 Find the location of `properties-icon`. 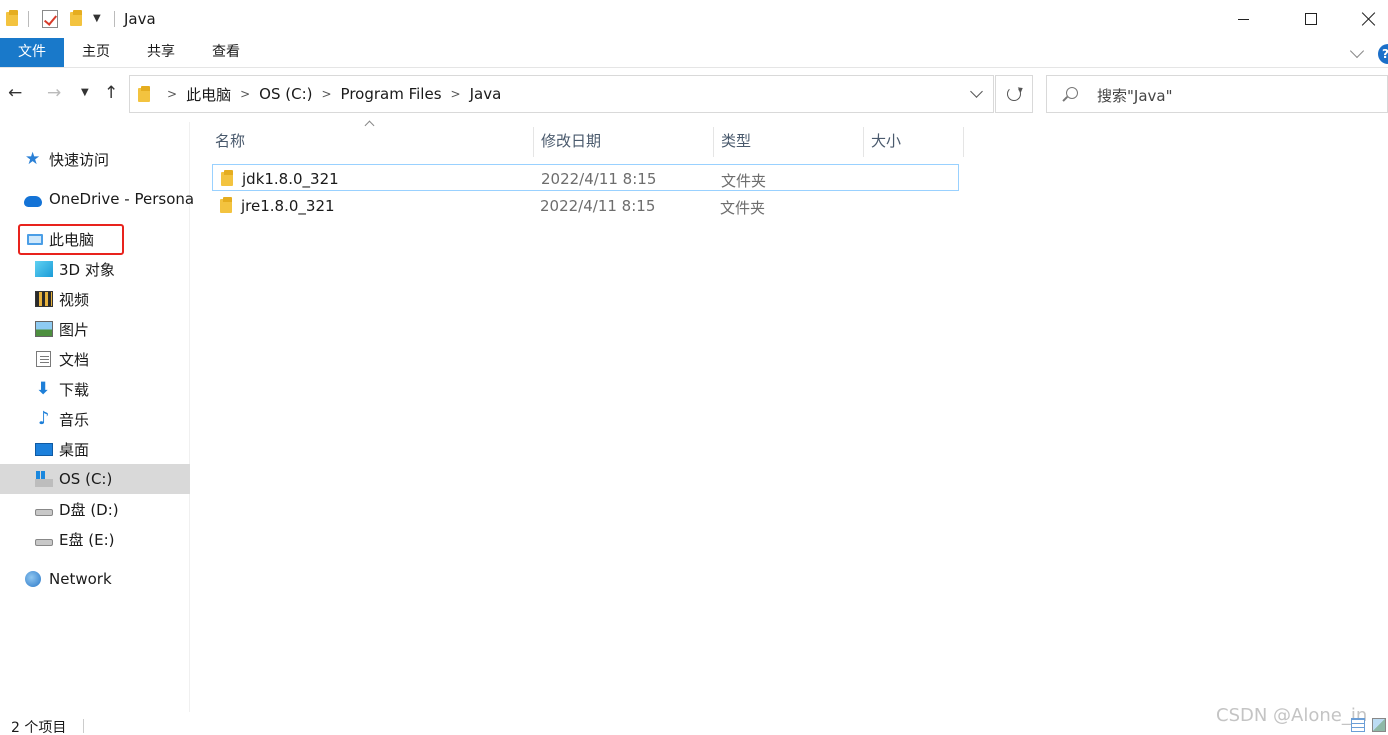

properties-icon is located at coordinates (50, 19).